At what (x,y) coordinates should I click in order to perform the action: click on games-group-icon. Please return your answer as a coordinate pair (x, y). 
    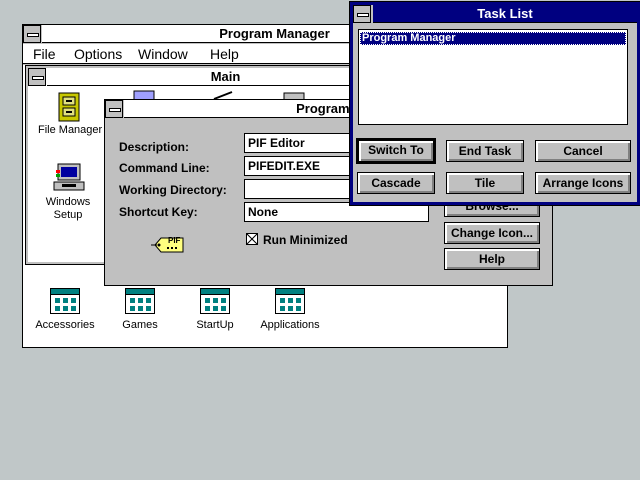
    Looking at the image, I should click on (140, 301).